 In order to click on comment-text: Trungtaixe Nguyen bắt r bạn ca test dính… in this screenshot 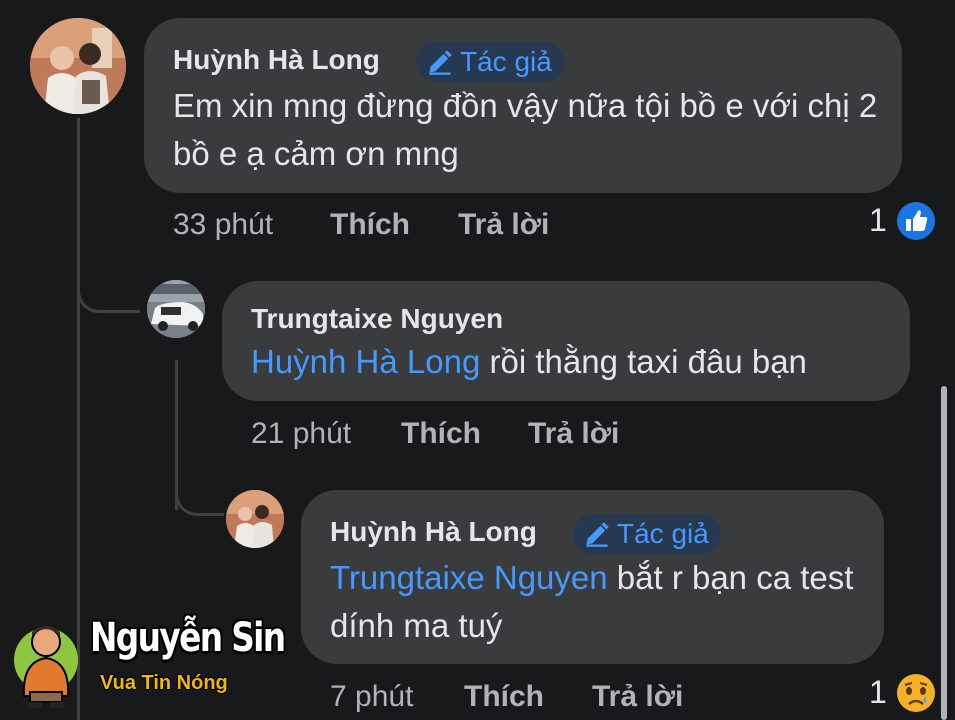, I will do `click(600, 602)`.